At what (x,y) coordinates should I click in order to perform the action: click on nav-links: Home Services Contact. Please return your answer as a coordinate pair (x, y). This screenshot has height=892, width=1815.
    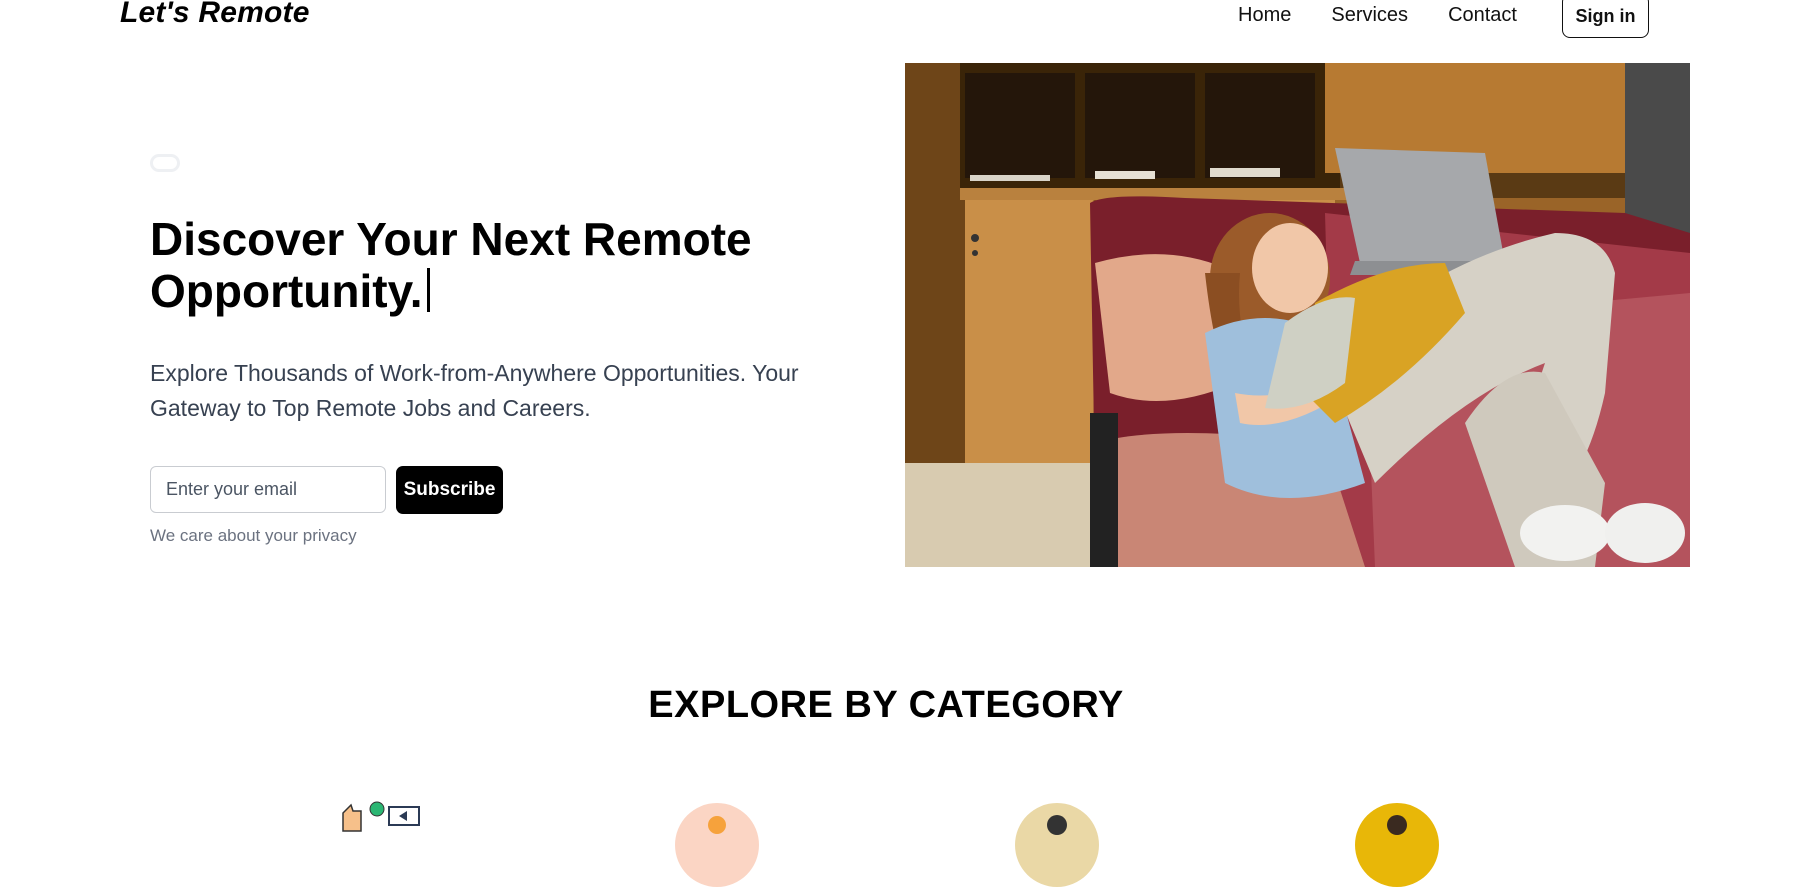
    Looking at the image, I should click on (1397, 15).